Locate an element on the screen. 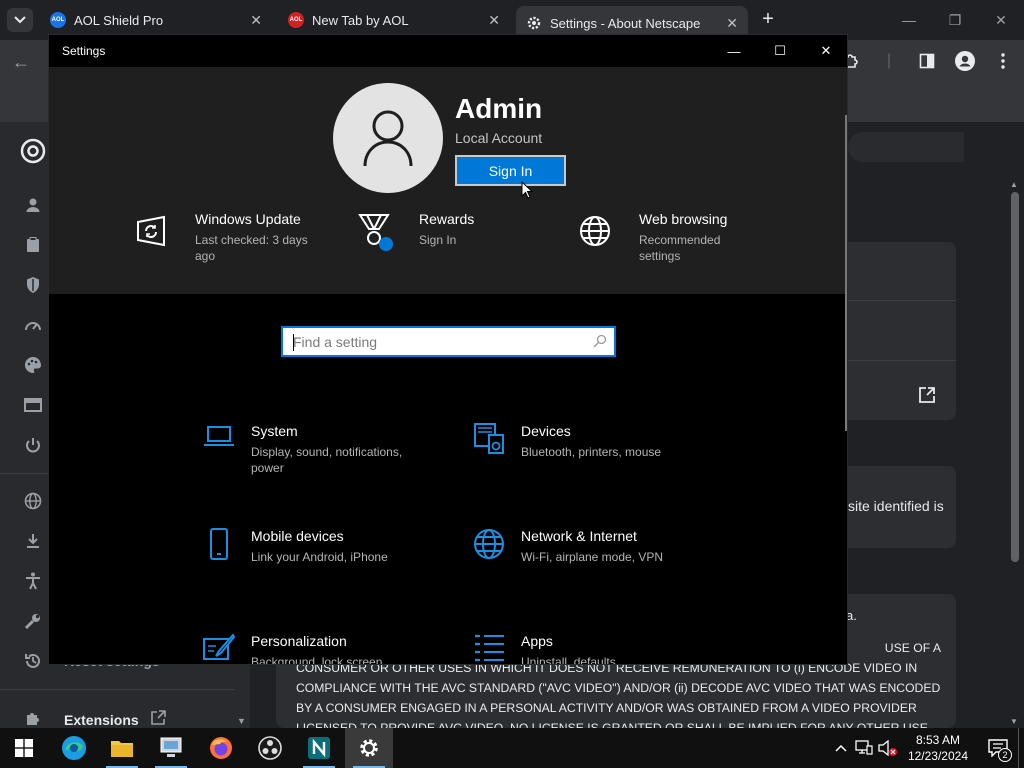 This screenshot has height=768, width=1024. menu-kebab-icon is located at coordinates (1003, 61).